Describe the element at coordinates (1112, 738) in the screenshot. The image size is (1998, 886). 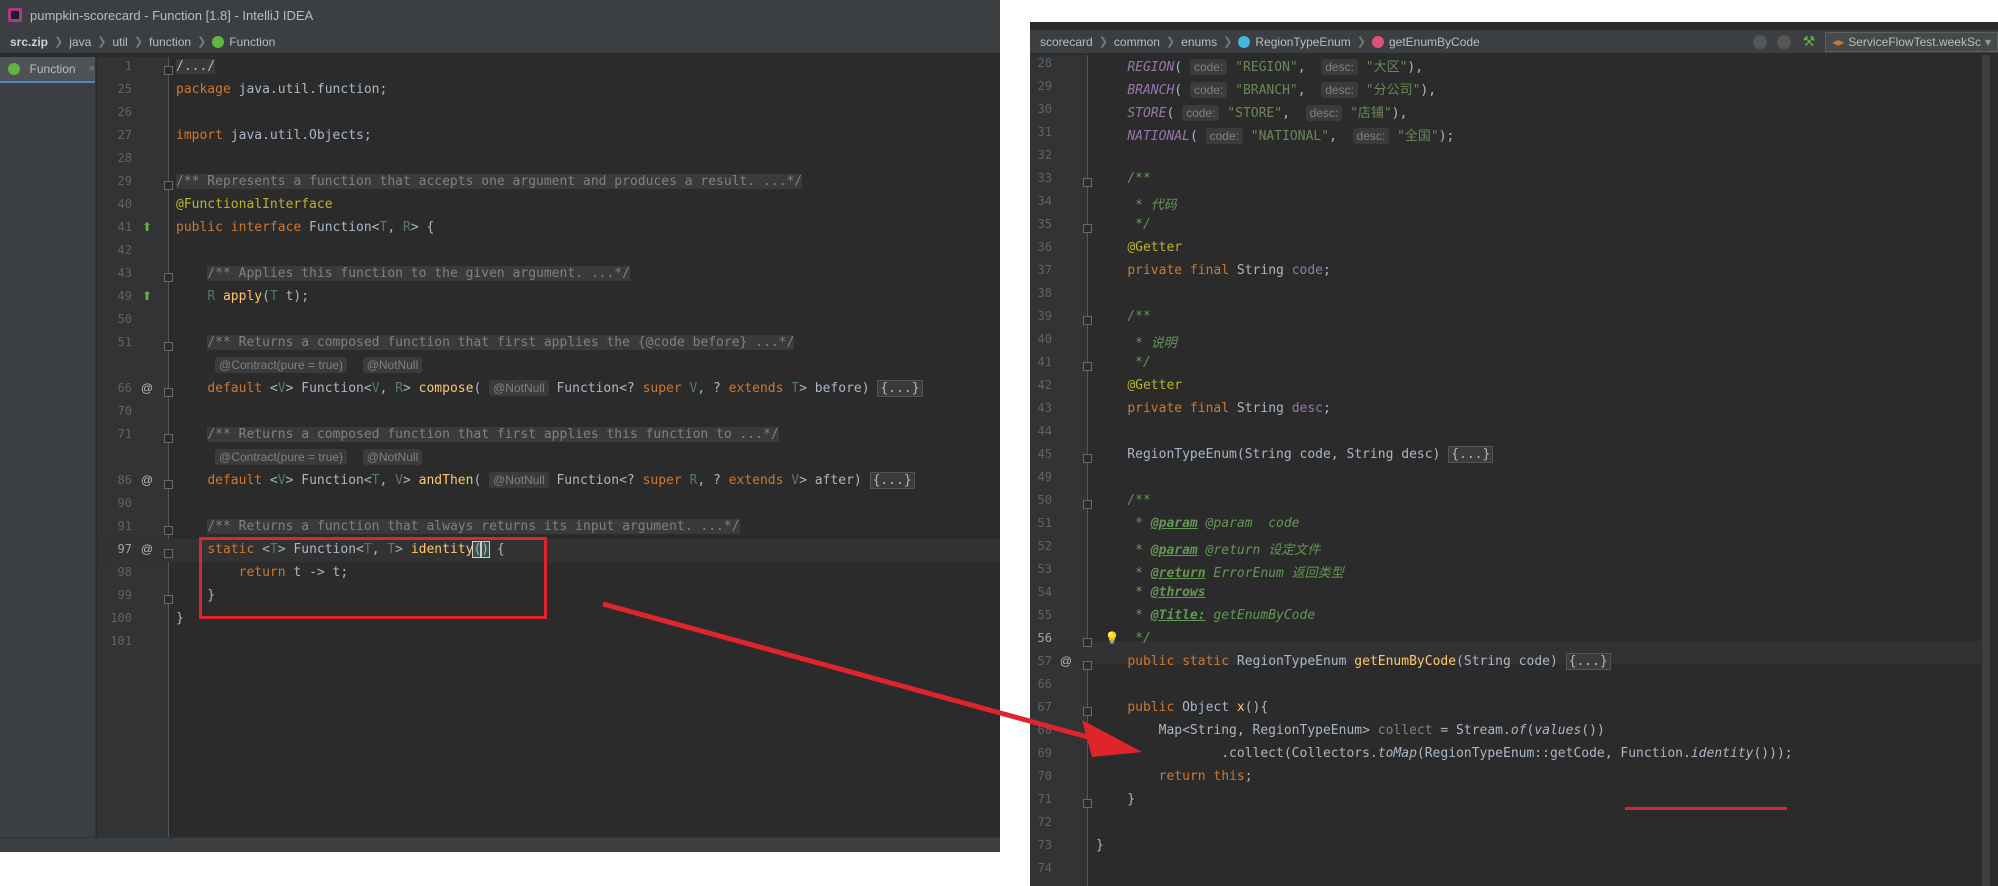
I see `arrow-head` at that location.